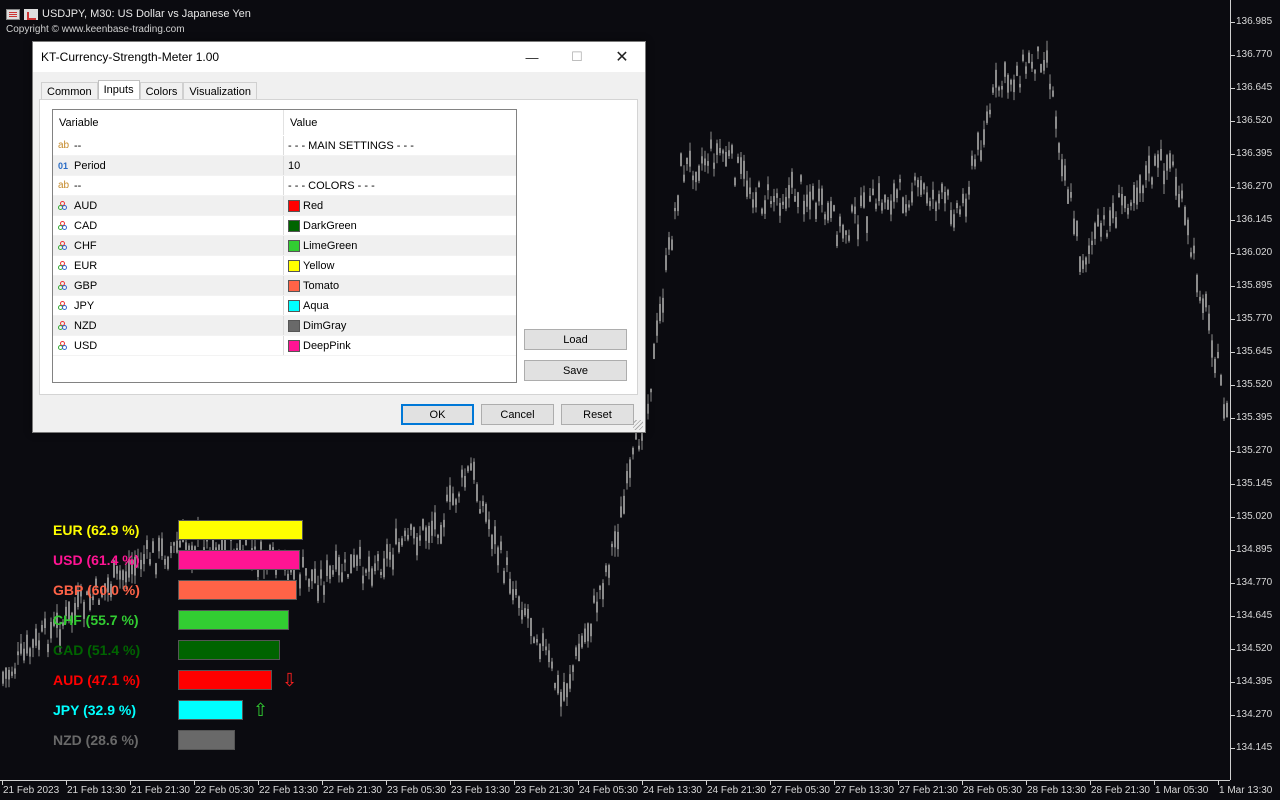 The width and height of the screenshot is (1280, 800). I want to click on save-button: Save, so click(575, 370).